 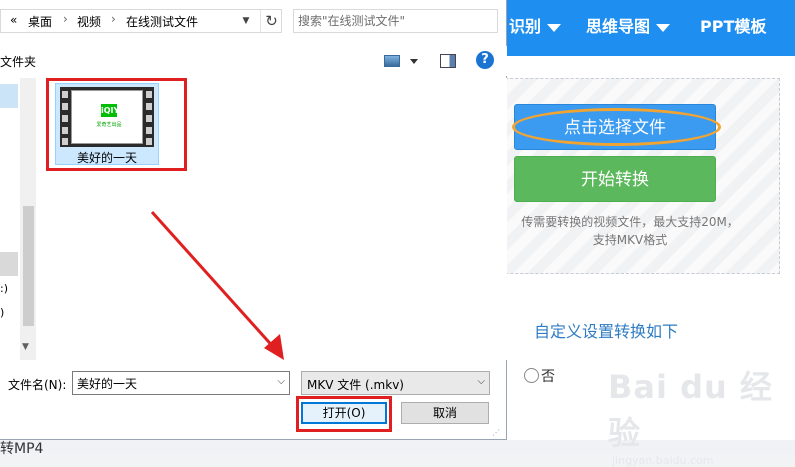 I want to click on nav-drive-label: :), so click(x=4, y=288).